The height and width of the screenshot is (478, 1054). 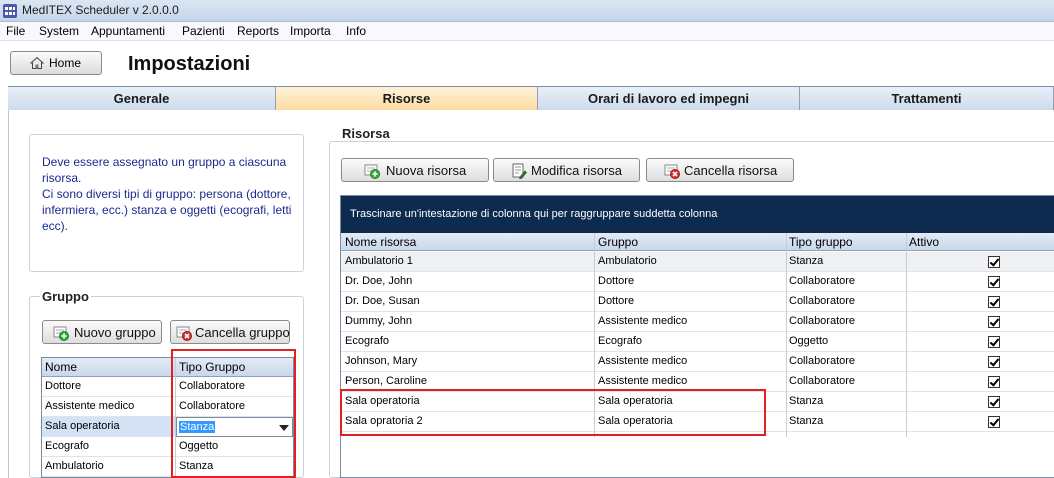 What do you see at coordinates (142, 99) in the screenshot?
I see `tab-generale: Generale` at bounding box center [142, 99].